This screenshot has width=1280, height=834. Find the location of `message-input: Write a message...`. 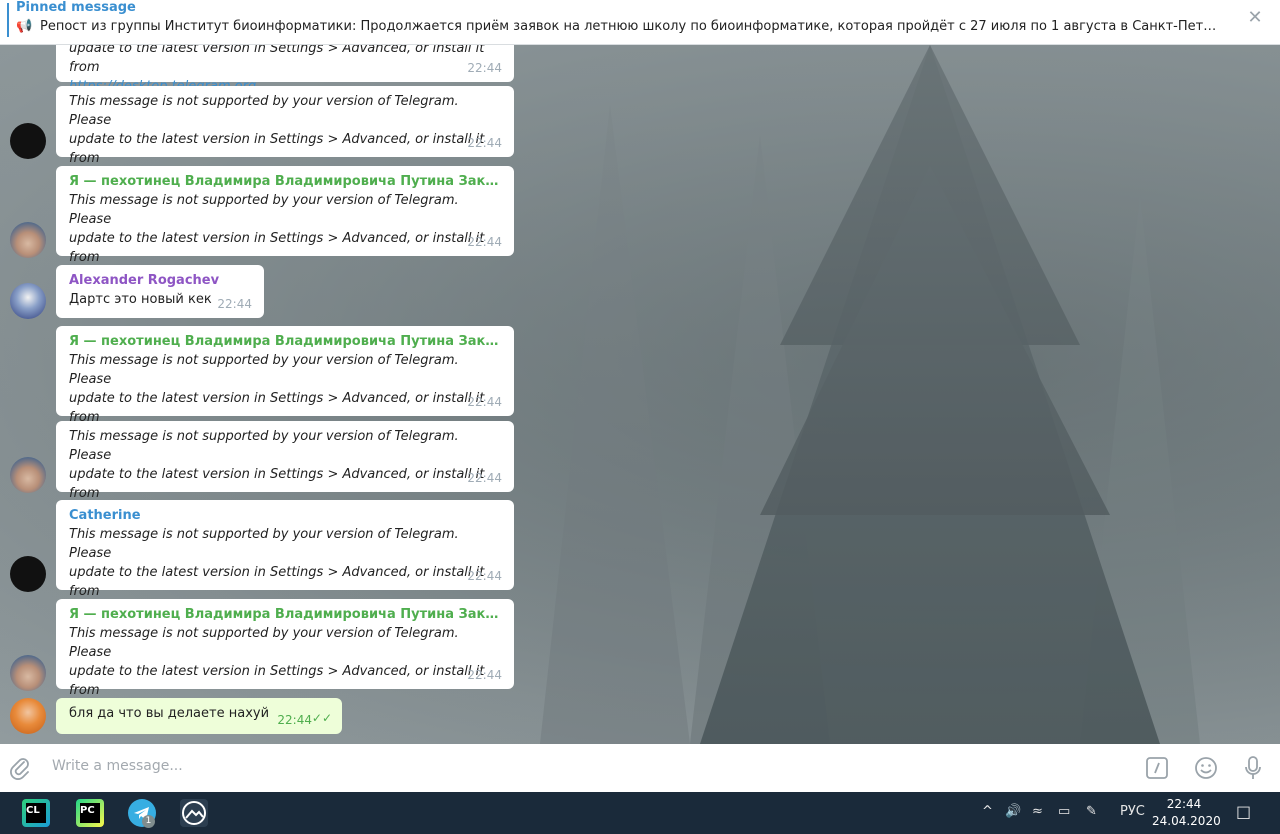

message-input: Write a message... is located at coordinates (117, 766).